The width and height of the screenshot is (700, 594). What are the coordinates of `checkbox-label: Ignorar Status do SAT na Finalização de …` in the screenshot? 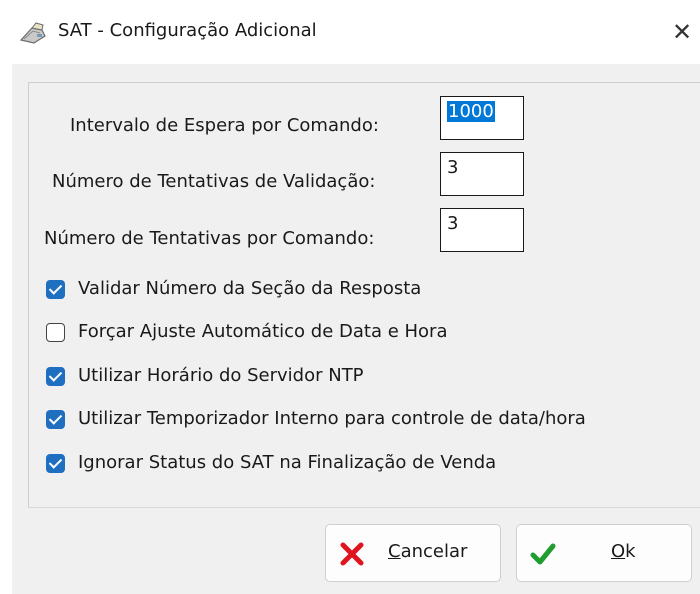 It's located at (287, 462).